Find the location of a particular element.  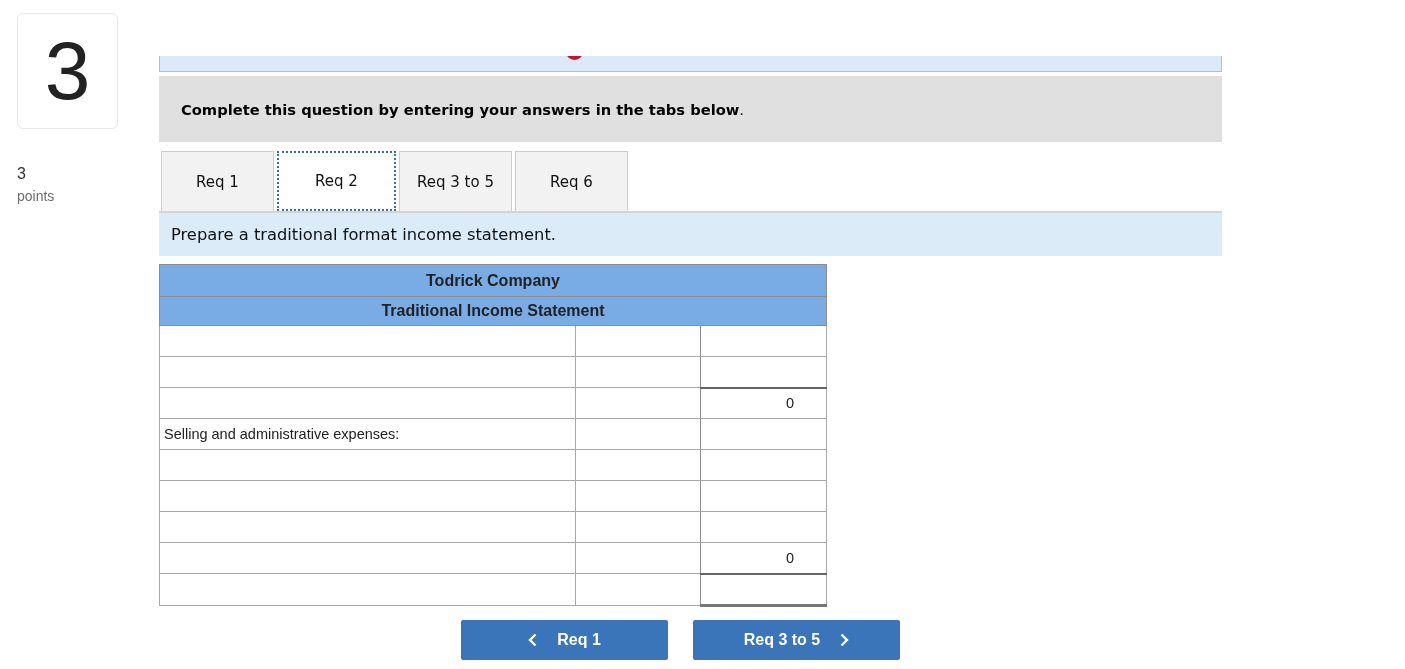

prompt-text: Prepare a traditional format income statement. is located at coordinates (690, 234).